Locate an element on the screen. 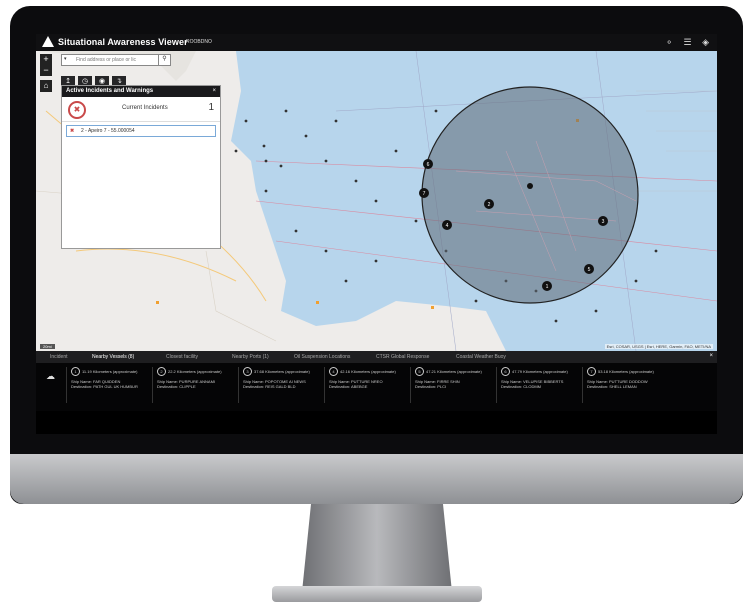 Image resolution: width=753 pixels, height=615 pixels. home-icon: ⌂ is located at coordinates (46, 85).